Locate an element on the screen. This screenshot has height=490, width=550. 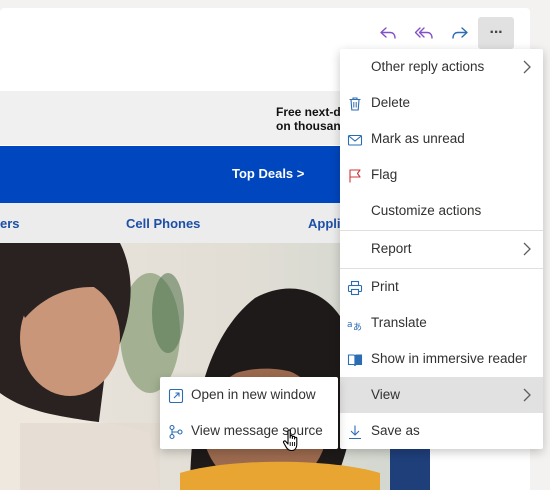
menu-item-delete: Delete is located at coordinates (441, 103).